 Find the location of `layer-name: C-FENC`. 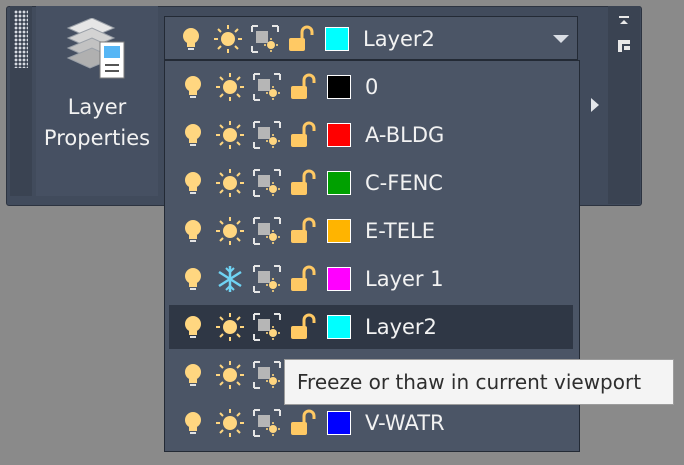

layer-name: C-FENC is located at coordinates (404, 183).